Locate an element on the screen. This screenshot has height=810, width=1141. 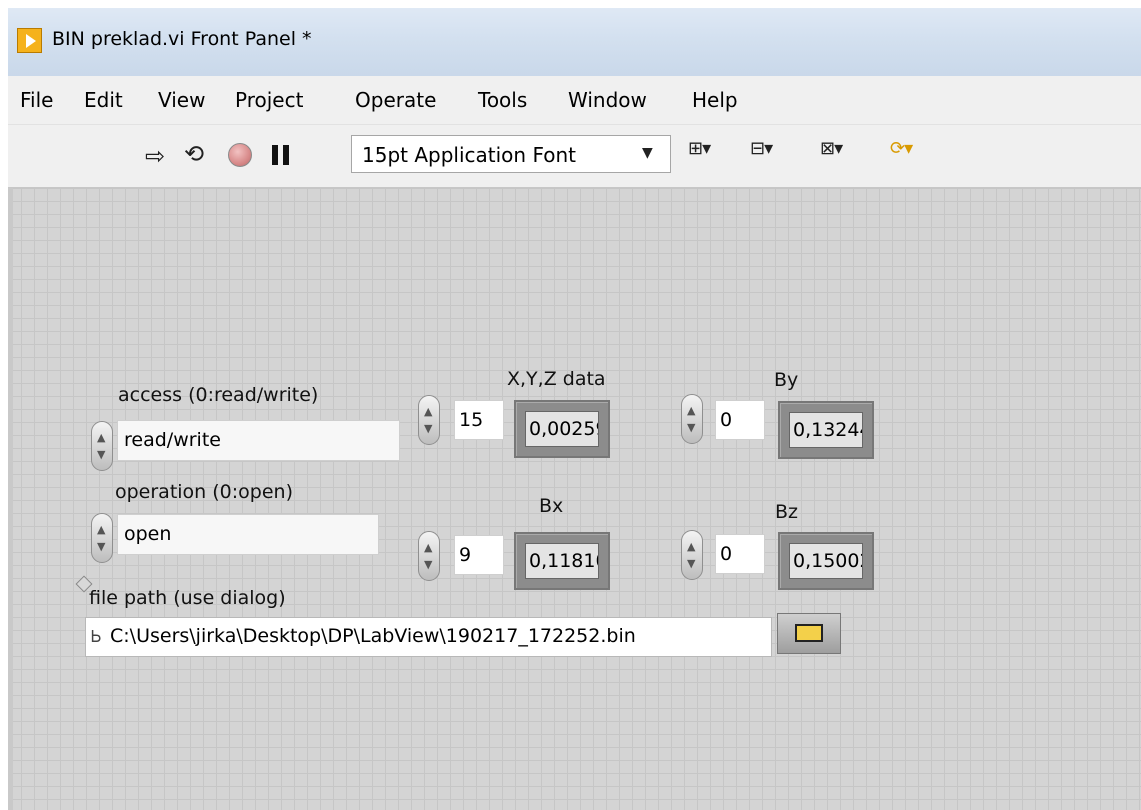
by-value: 0,132448 is located at coordinates (826, 430).